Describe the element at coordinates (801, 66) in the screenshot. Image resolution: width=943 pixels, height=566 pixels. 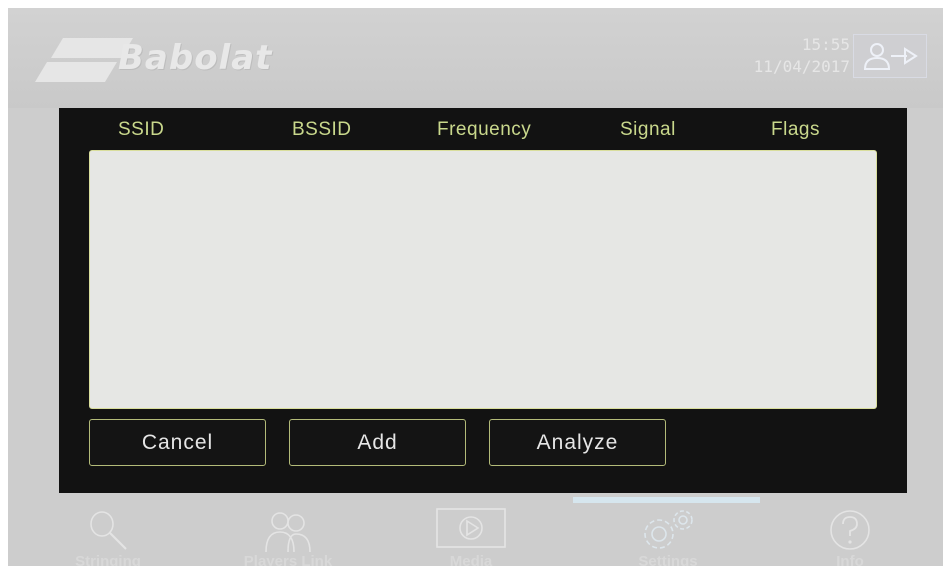
I see `clock-date: 11/04/2017` at that location.